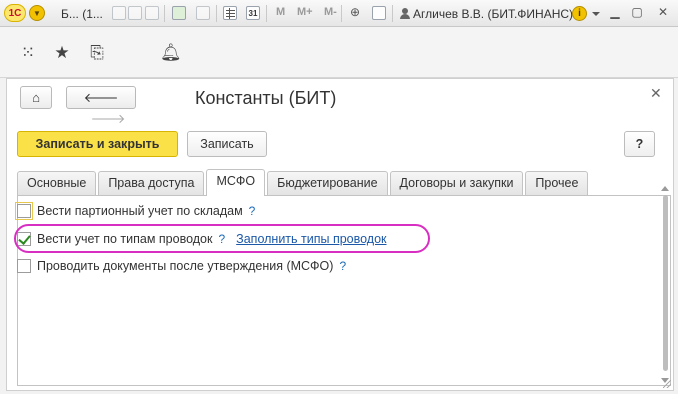  I want to click on page-title: Константы (БИТ), so click(266, 98).